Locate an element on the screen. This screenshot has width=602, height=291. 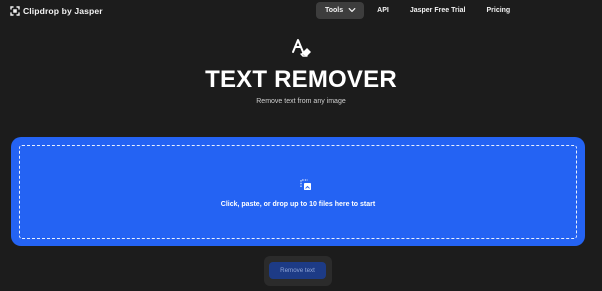
tools-menu-label: Tools is located at coordinates (334, 10).